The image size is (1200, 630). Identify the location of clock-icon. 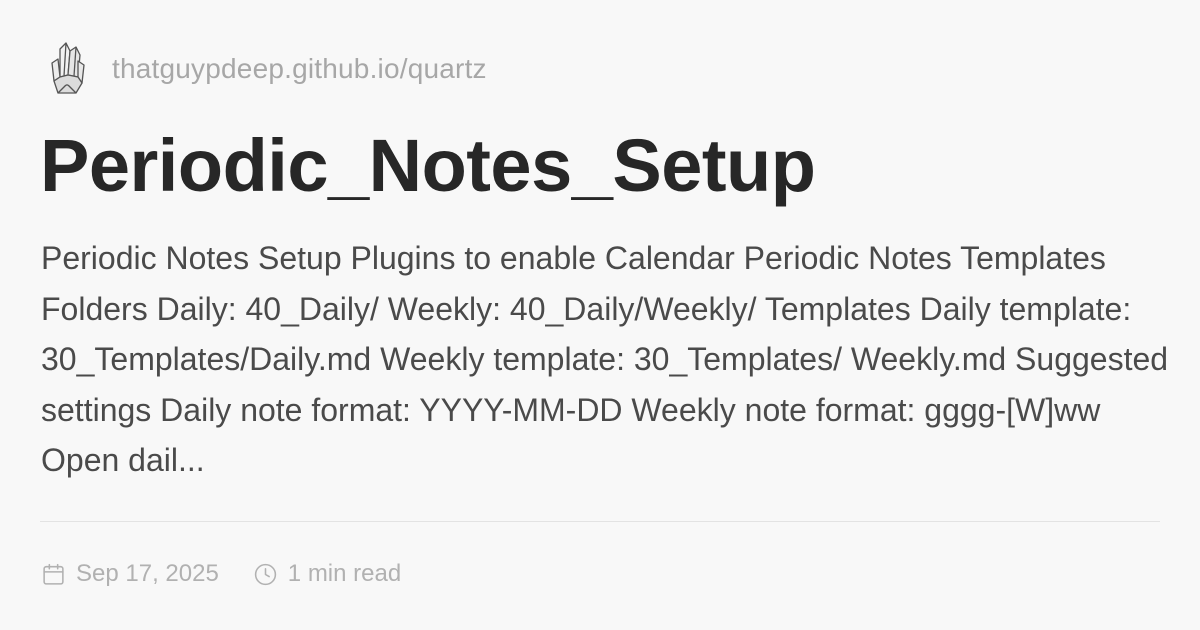
(265, 574).